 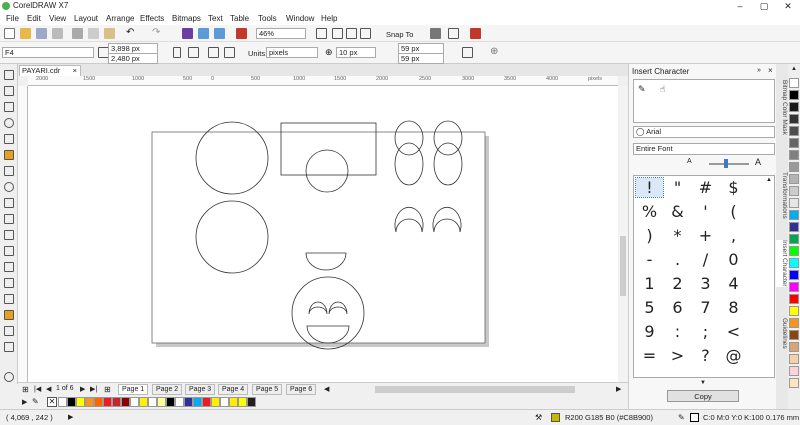 I want to click on fill-swatch, so click(x=555, y=417).